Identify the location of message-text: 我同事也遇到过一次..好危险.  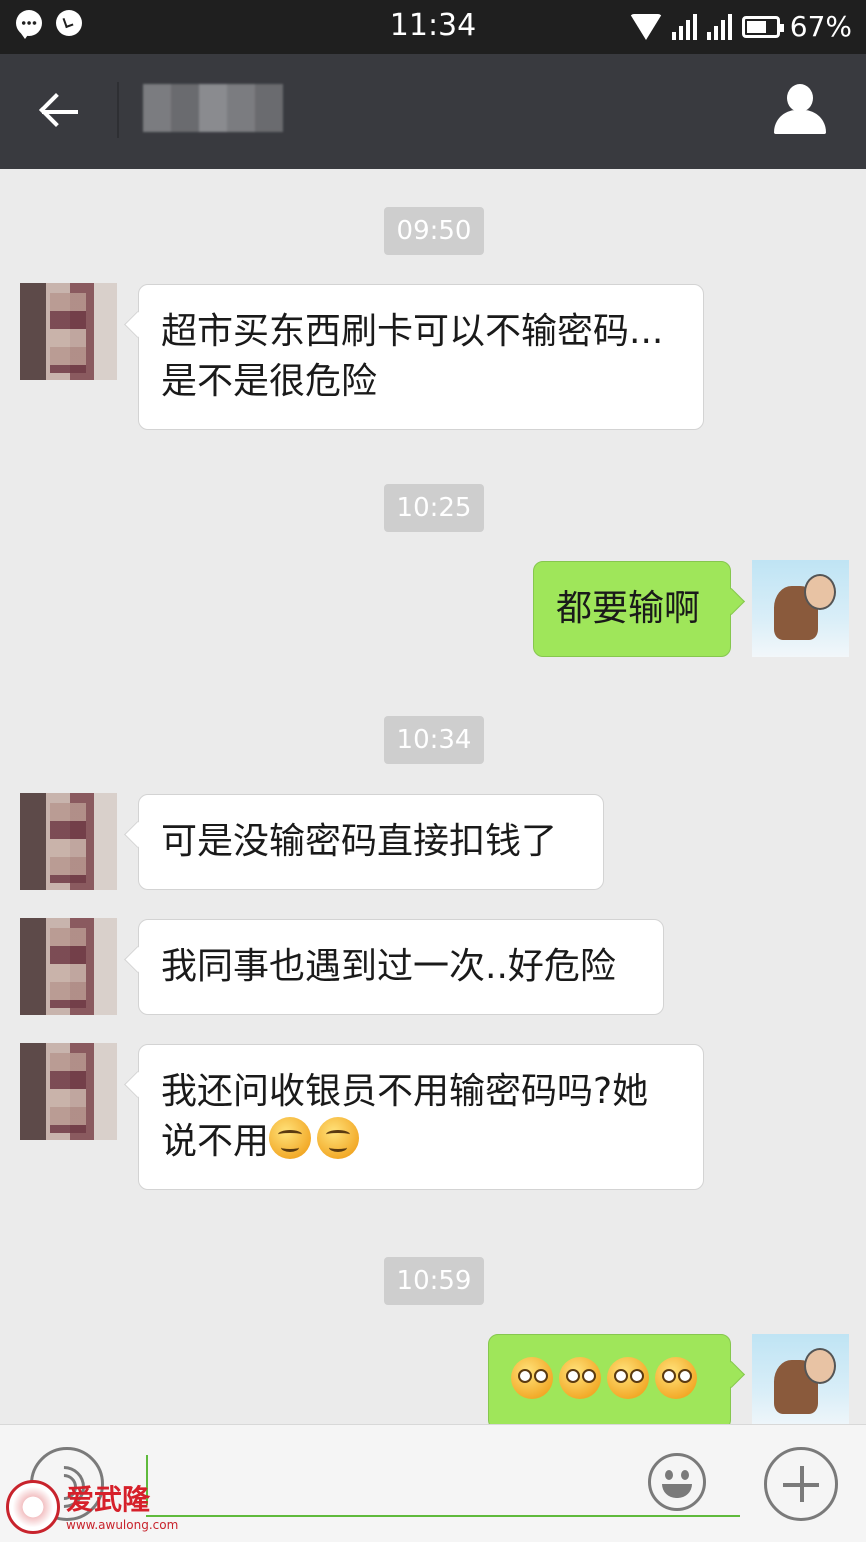
(388, 966).